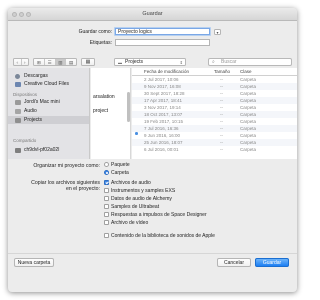 The width and height of the screenshot is (320, 300). I want to click on browser-column: arsalation project, so click(111, 113).